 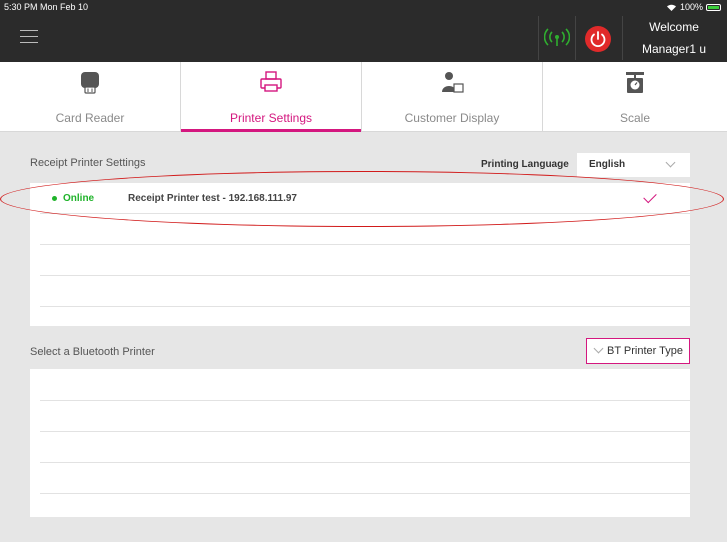 What do you see at coordinates (635, 82) in the screenshot?
I see `scale-icon` at bounding box center [635, 82].